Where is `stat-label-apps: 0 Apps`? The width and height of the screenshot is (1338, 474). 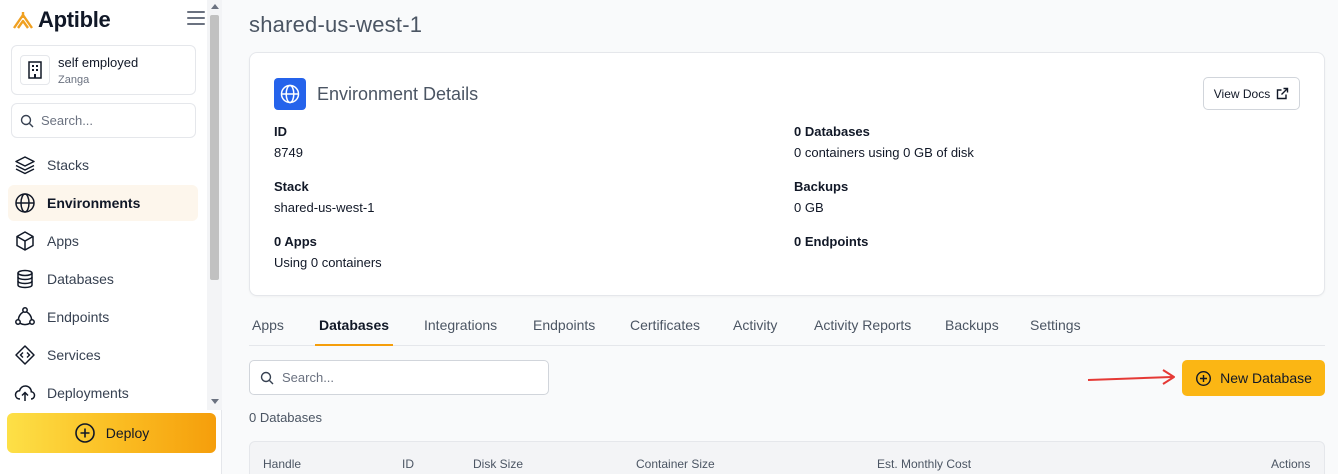 stat-label-apps: 0 Apps is located at coordinates (295, 241).